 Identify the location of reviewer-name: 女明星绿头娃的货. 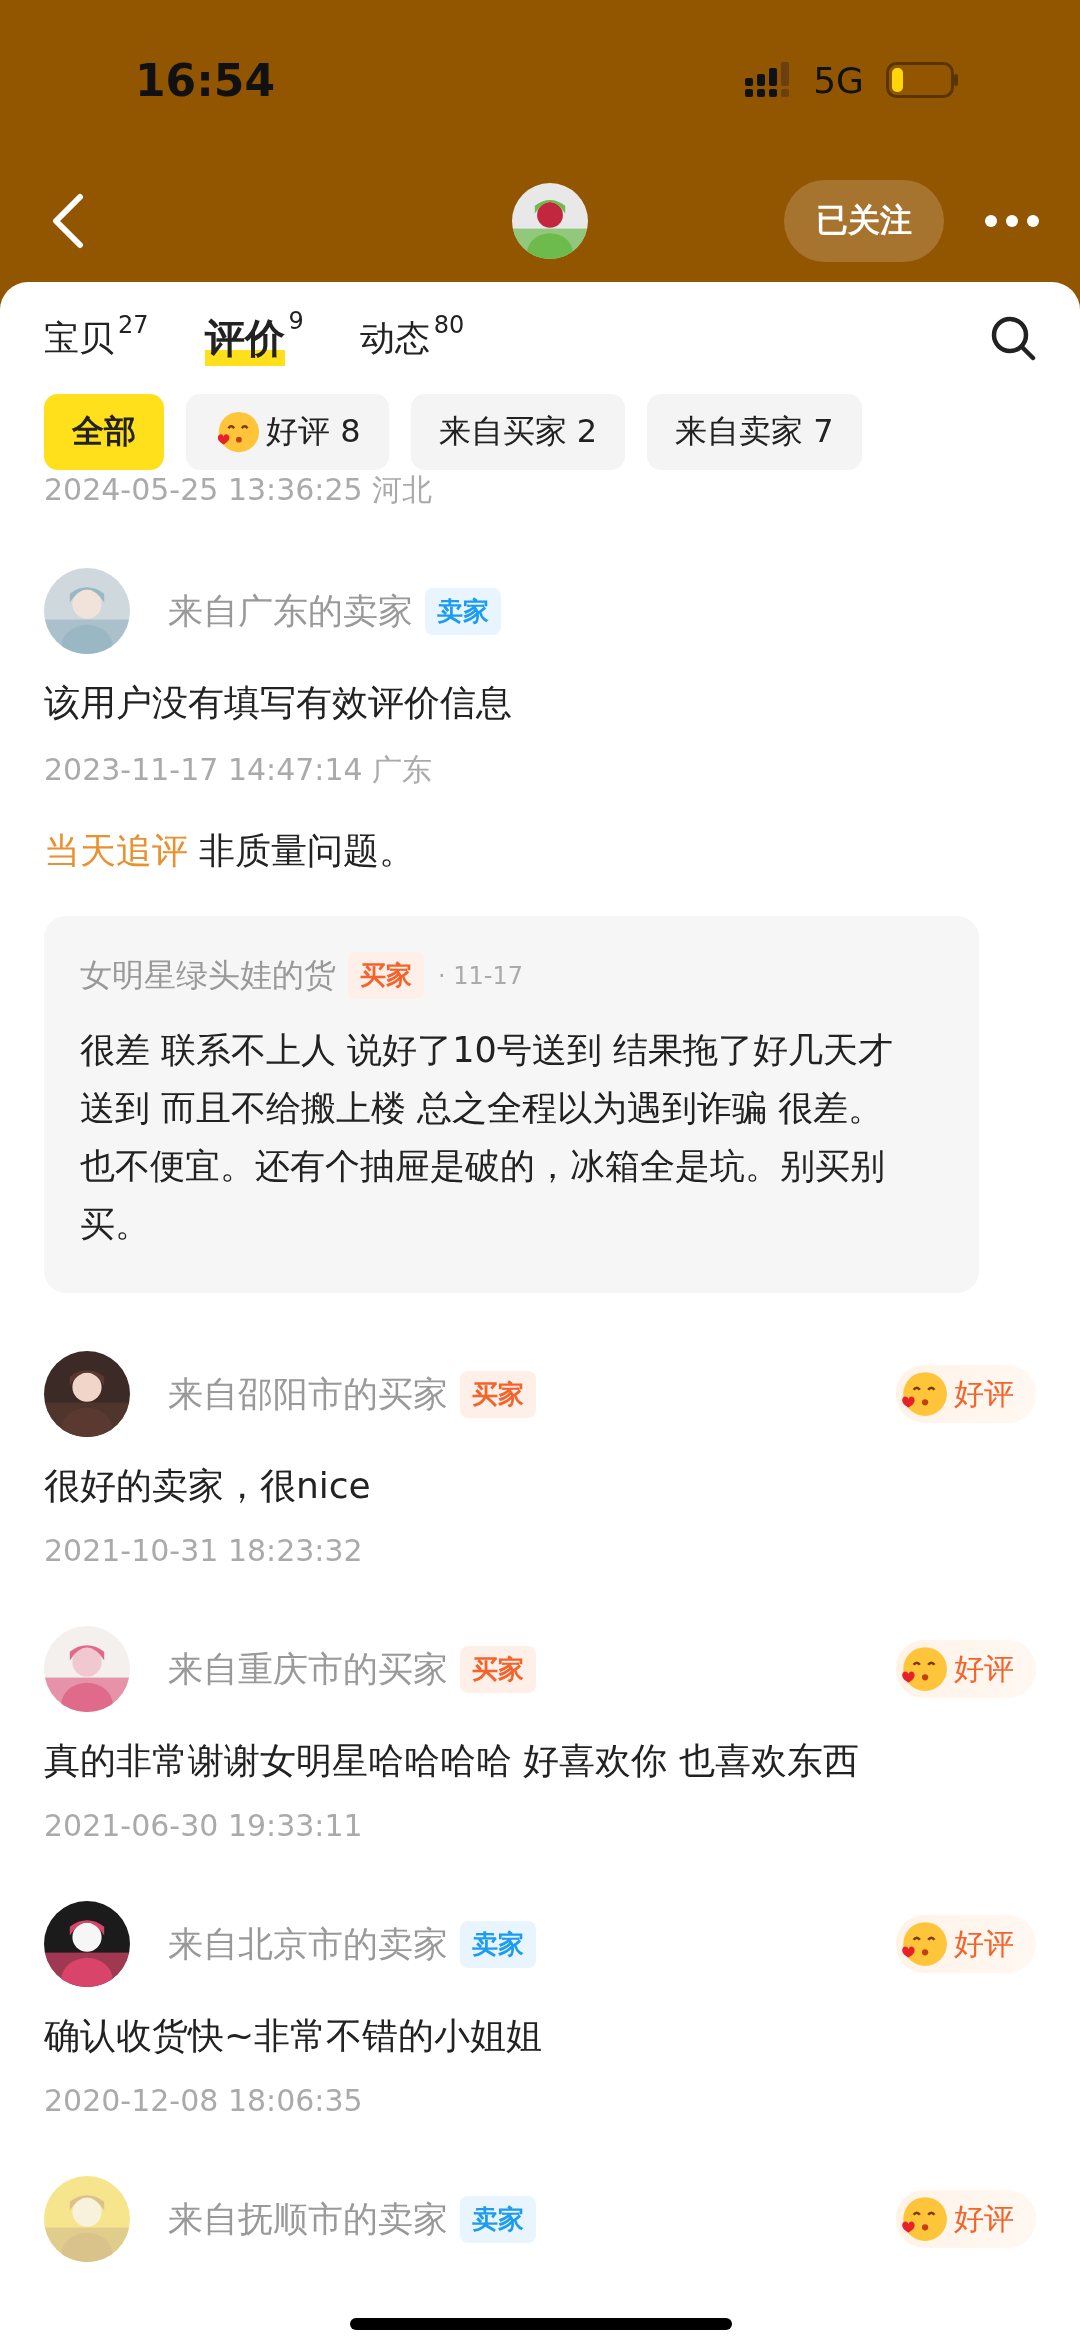
(208, 975).